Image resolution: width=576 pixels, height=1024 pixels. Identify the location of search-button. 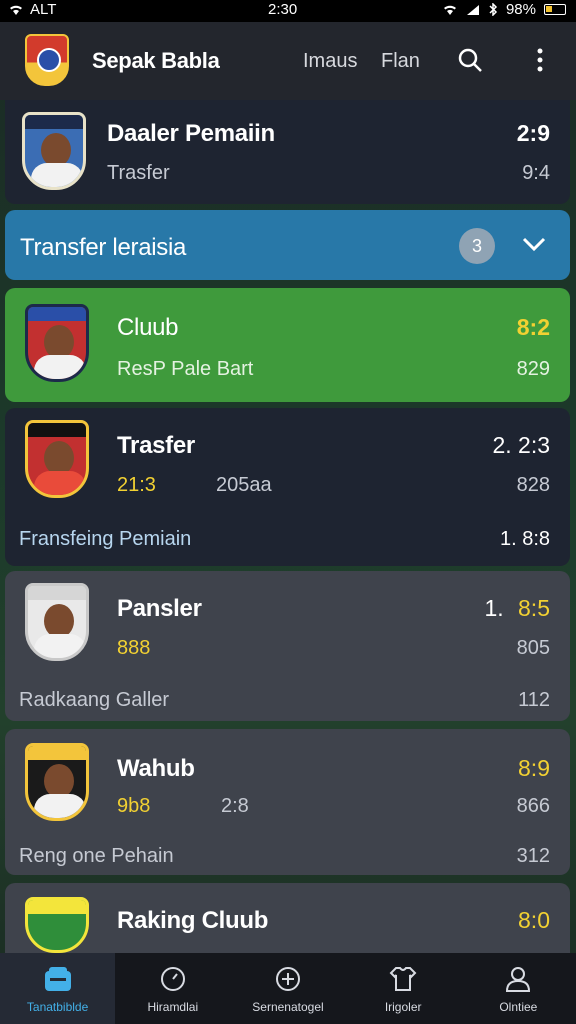
(470, 60).